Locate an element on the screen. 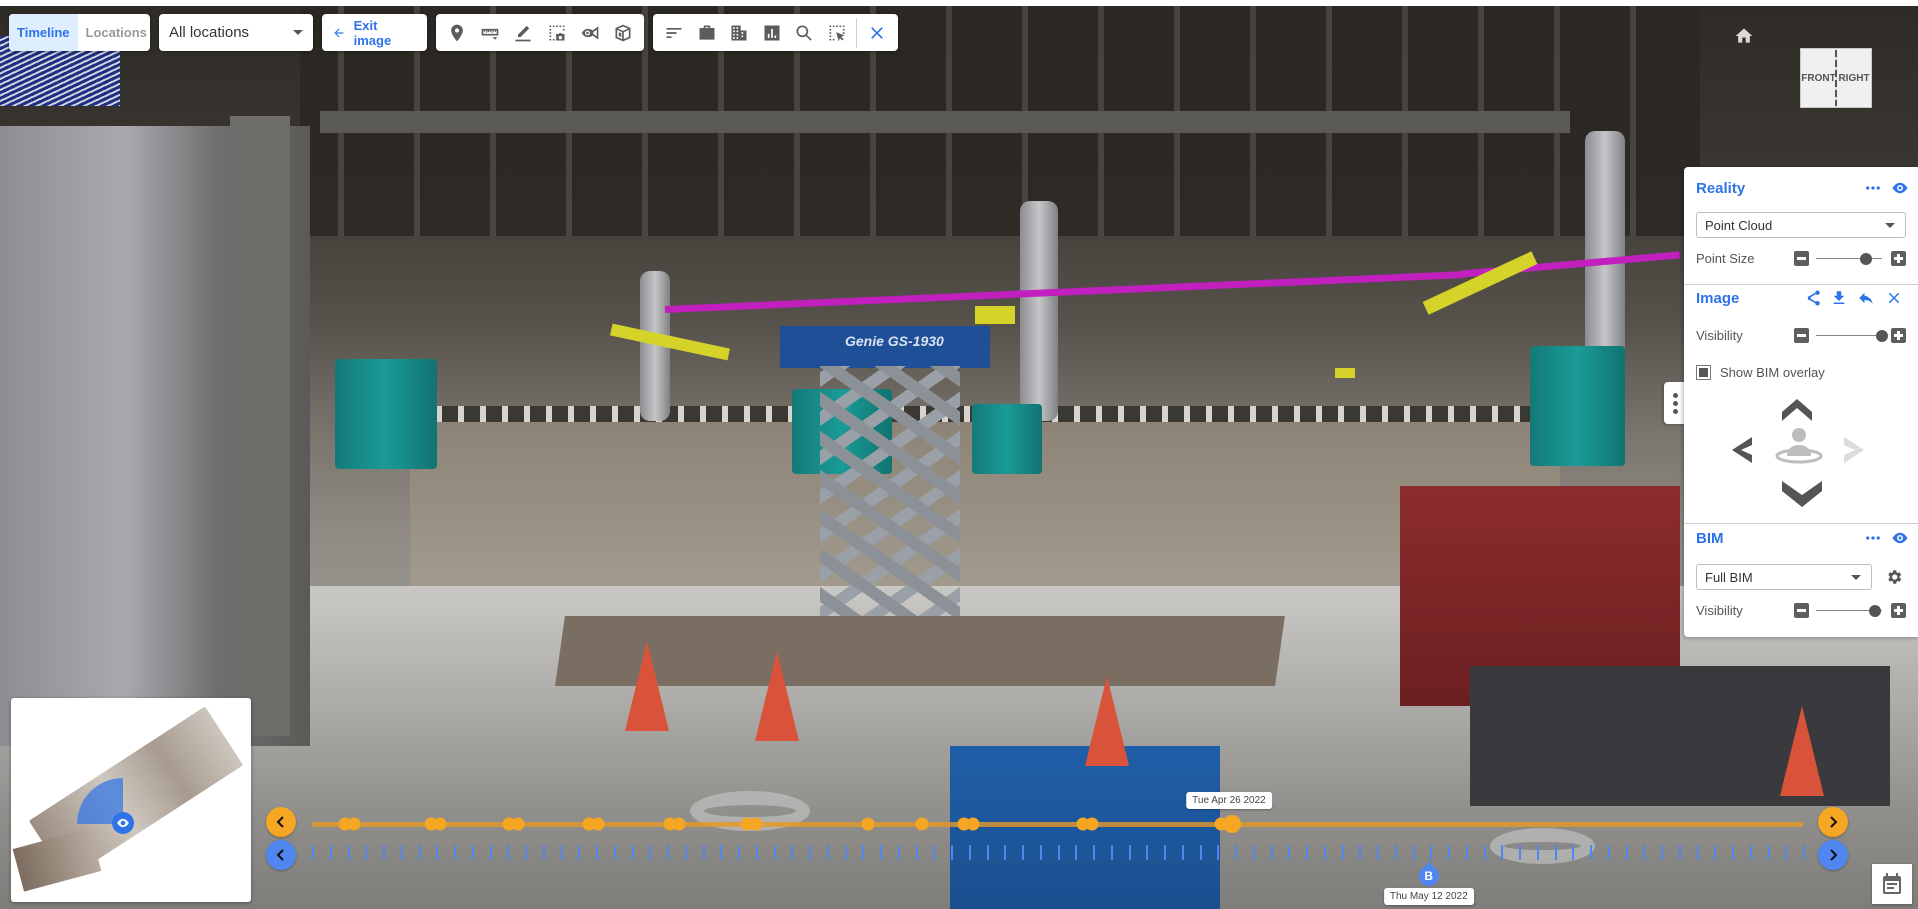  view-cone-button is located at coordinates (590, 33).